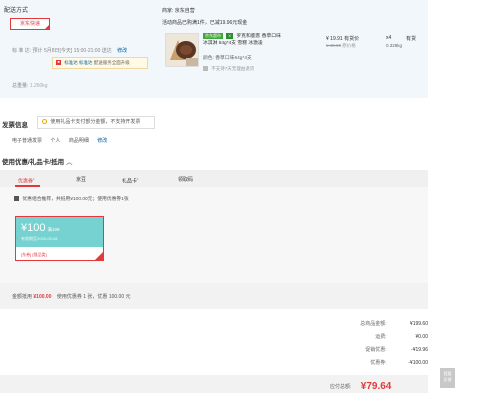 The image size is (500, 393). I want to click on shop-line: 商家: 京东自营, so click(178, 10).